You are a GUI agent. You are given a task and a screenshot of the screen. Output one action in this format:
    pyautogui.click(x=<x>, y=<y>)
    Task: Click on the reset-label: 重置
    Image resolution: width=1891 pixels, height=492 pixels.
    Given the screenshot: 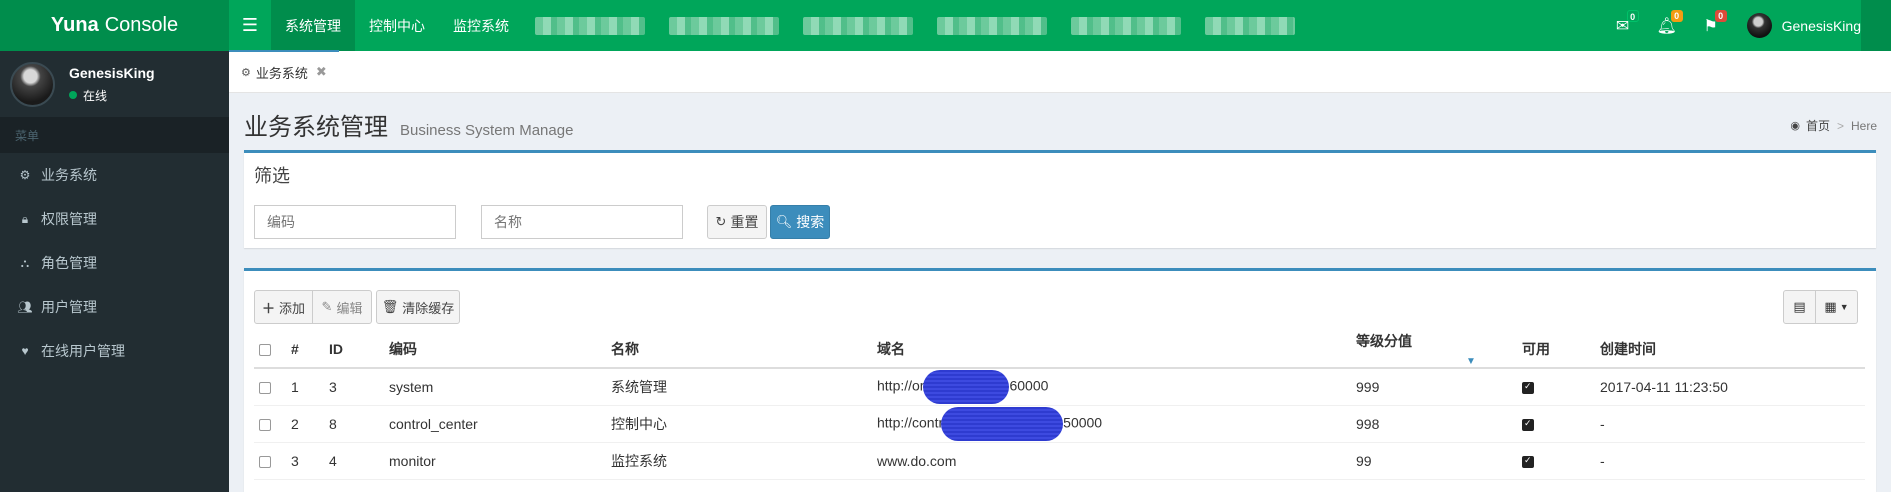 What is the action you would take?
    pyautogui.click(x=744, y=222)
    